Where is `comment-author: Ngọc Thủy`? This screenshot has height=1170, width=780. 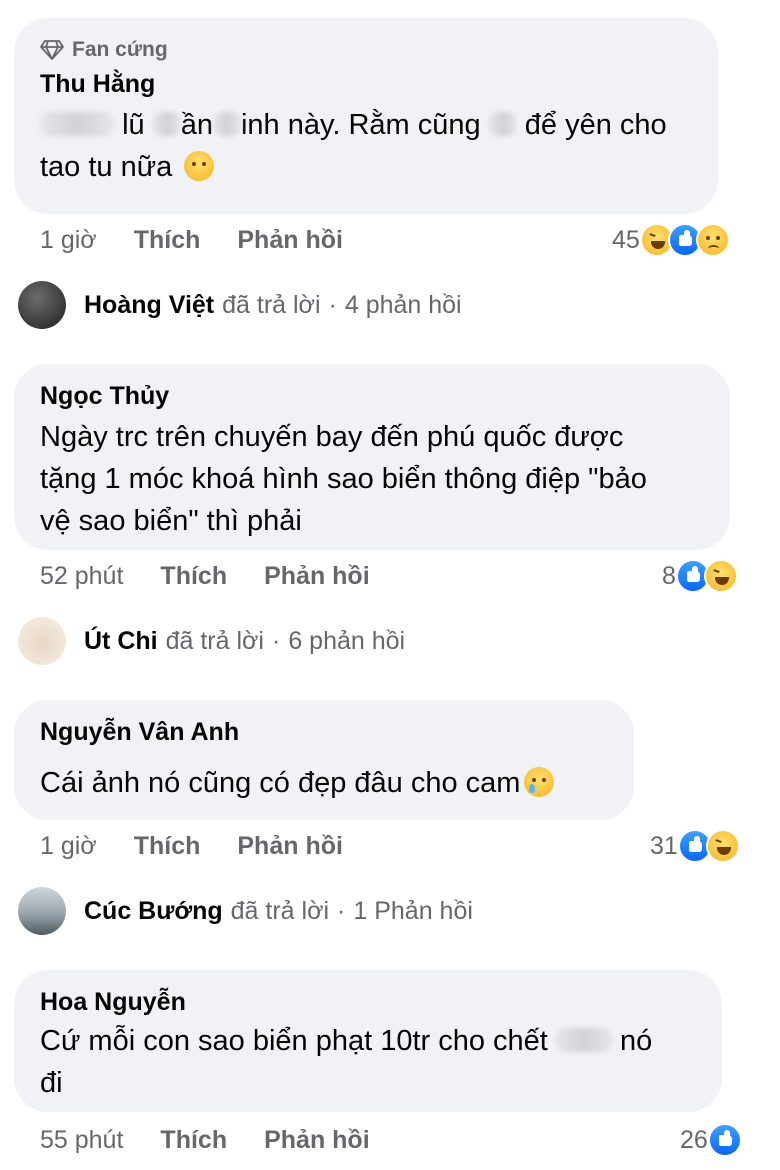 comment-author: Ngọc Thủy is located at coordinates (104, 396).